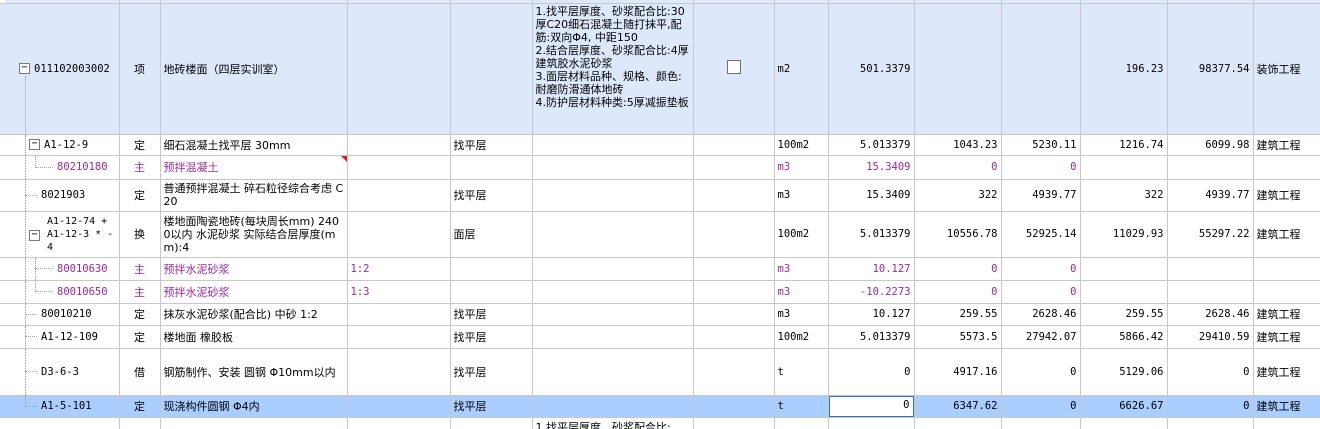 Image resolution: width=1320 pixels, height=429 pixels. What do you see at coordinates (62, 337) in the screenshot?
I see `code-cell: A1-12-109` at bounding box center [62, 337].